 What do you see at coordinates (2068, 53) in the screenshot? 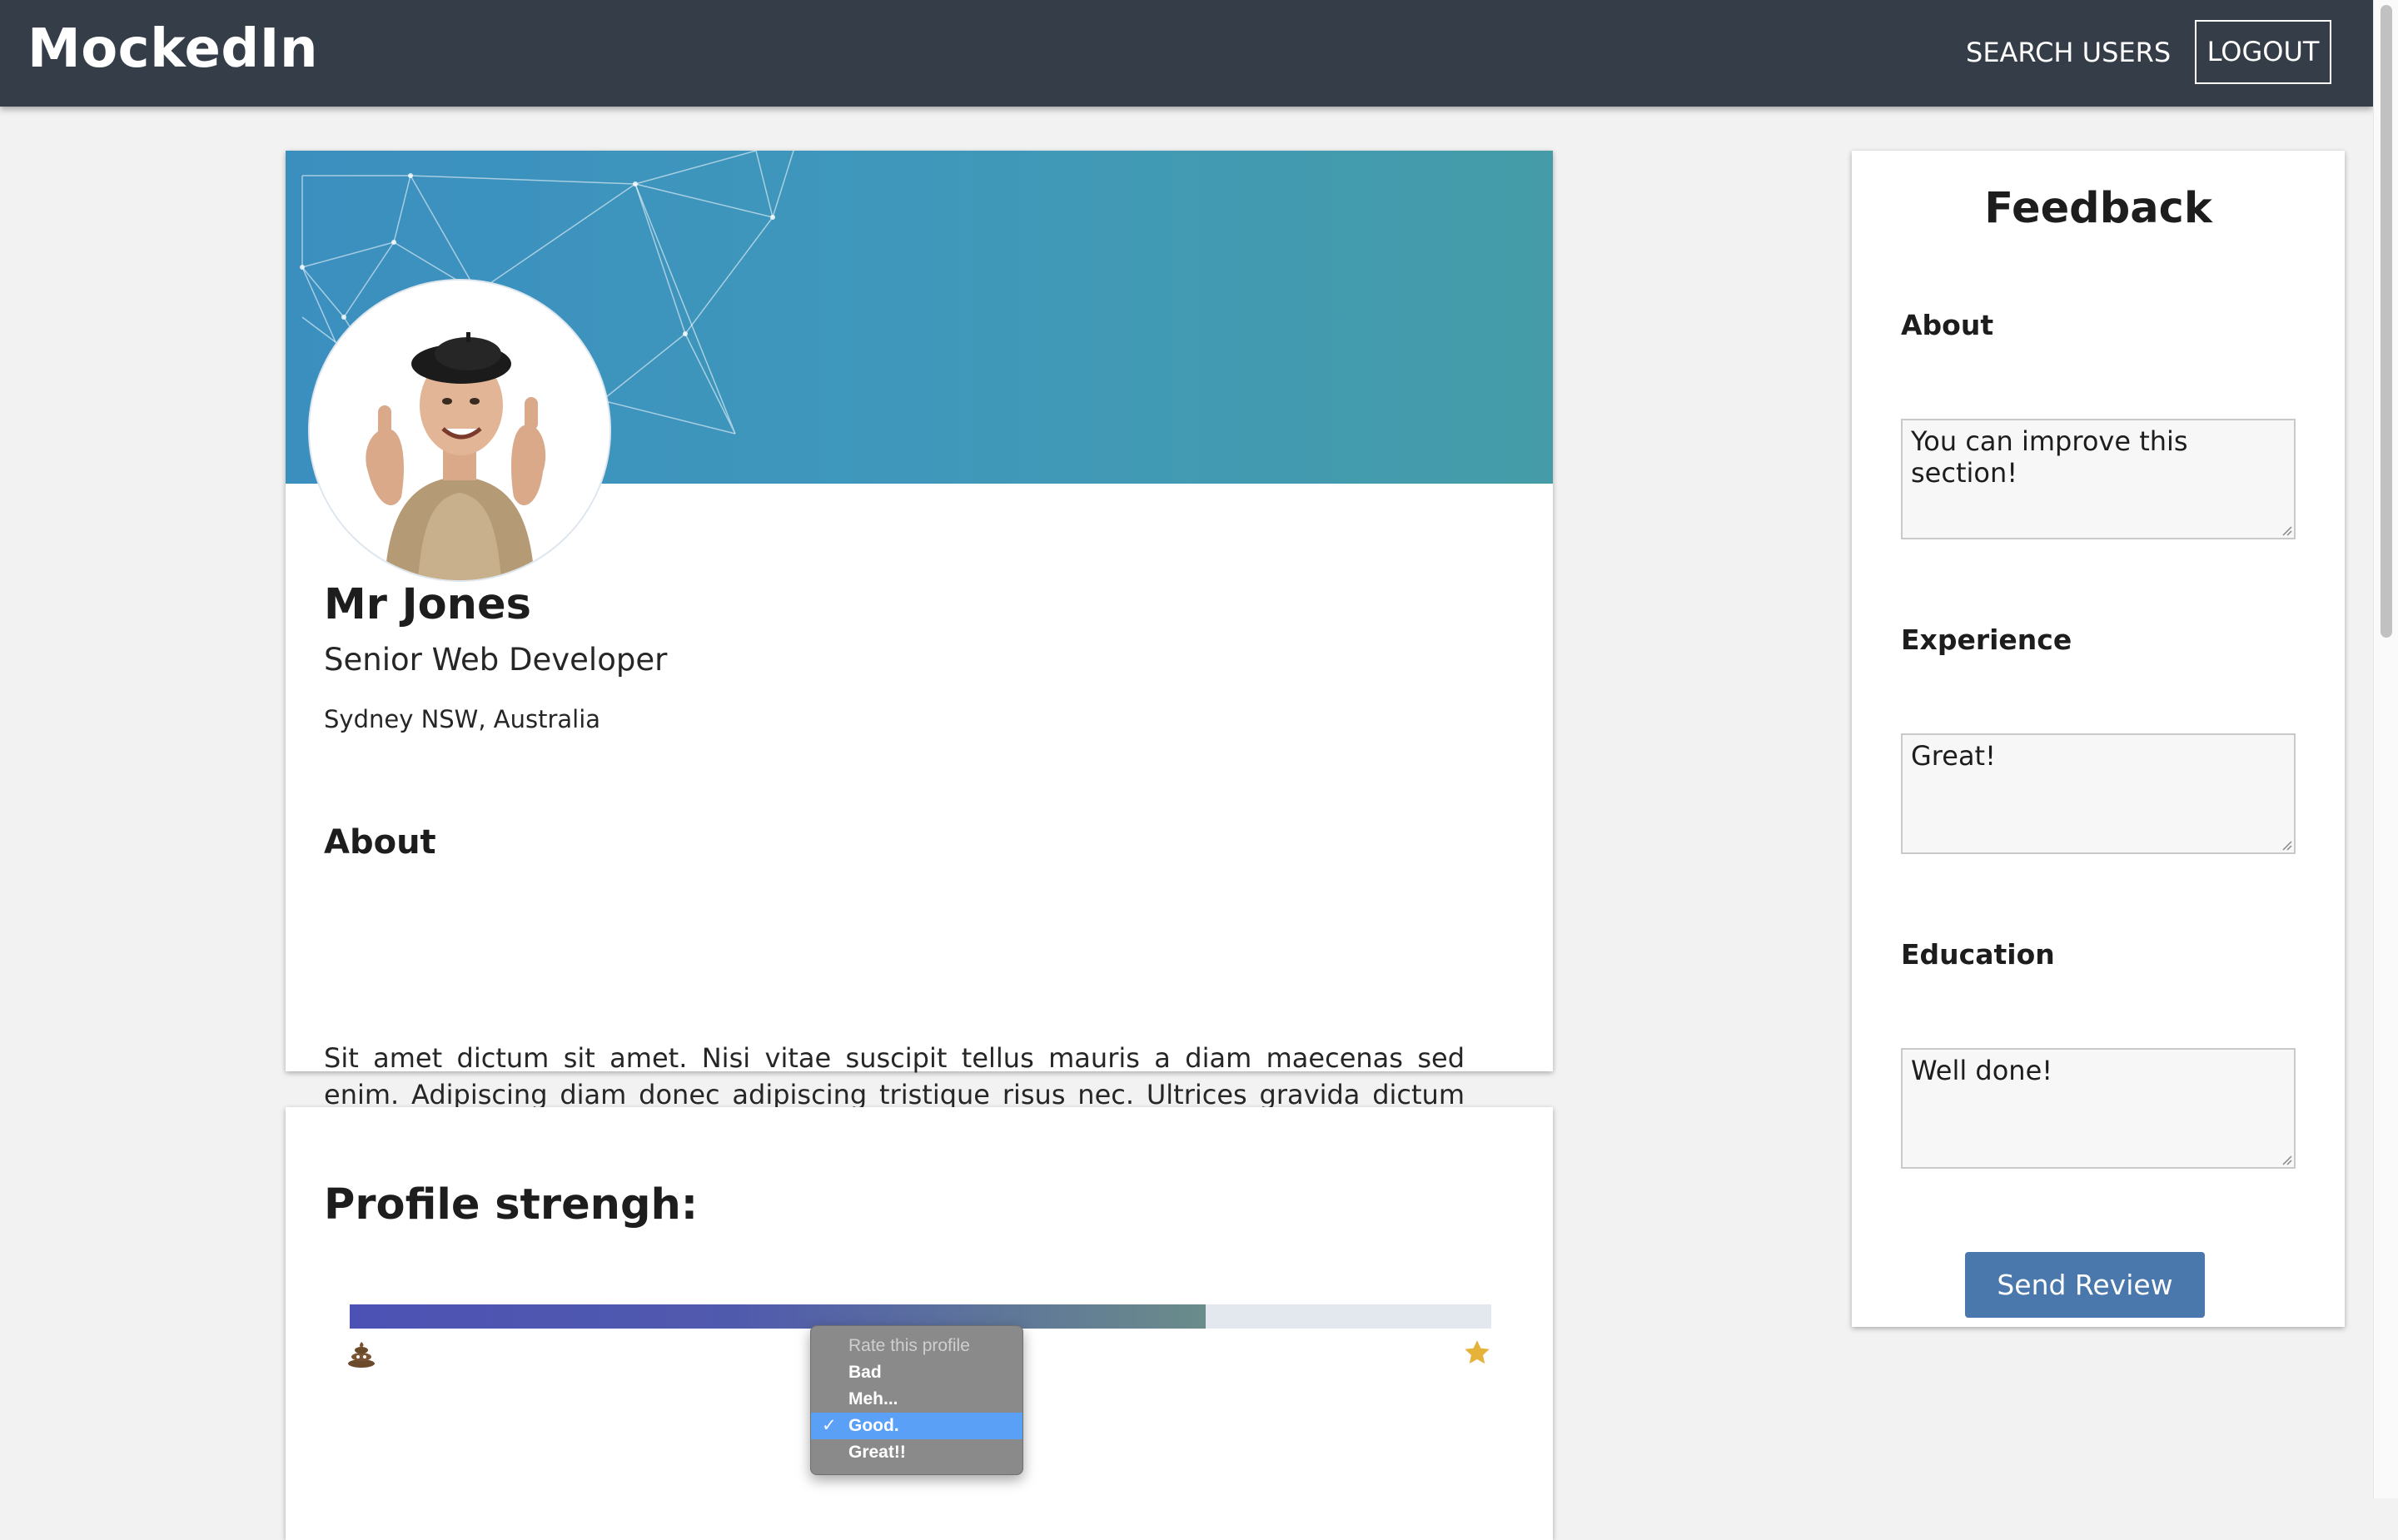
I see `search-users-link: SEARCH USERS` at bounding box center [2068, 53].